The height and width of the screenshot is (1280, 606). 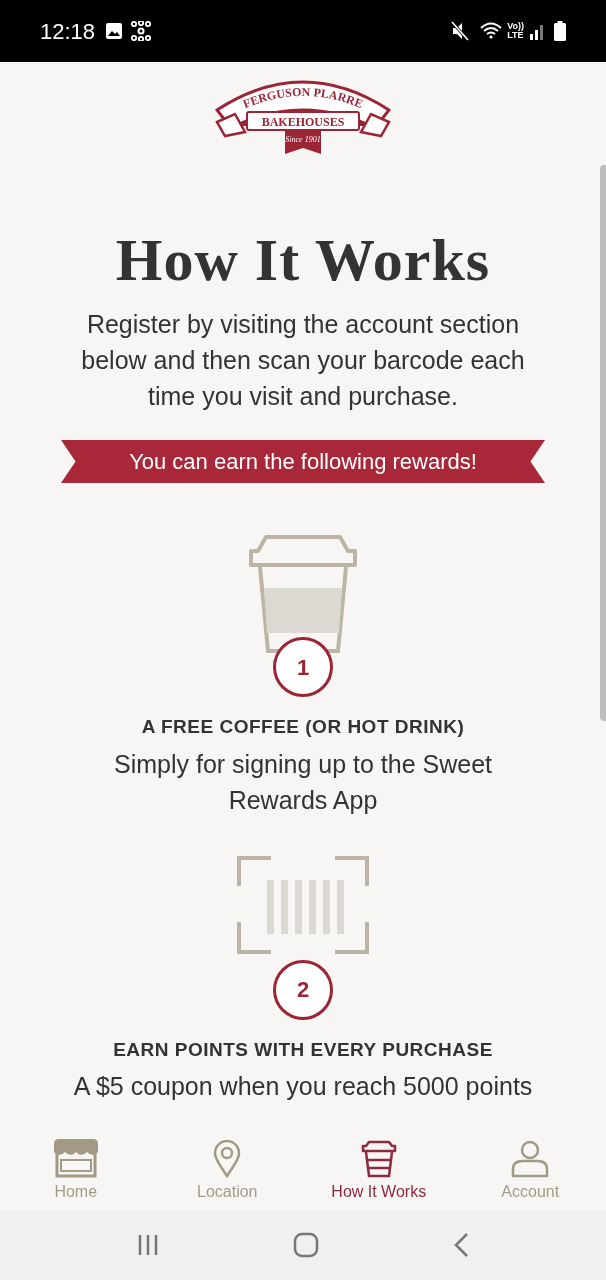 I want to click on bakehouse-logo: FERGUSON PLARRE BAKEHOUSES Since 1901, so click(x=303, y=117).